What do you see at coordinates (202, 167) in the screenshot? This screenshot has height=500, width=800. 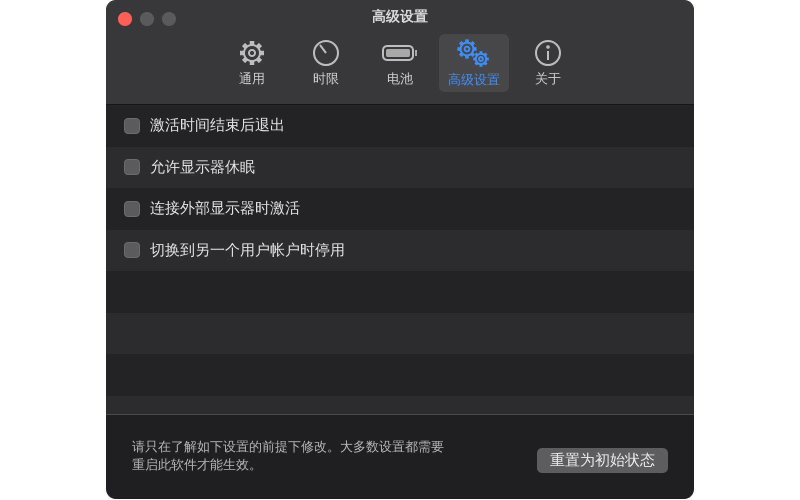 I see `option-label: 允许显示器休眠` at bounding box center [202, 167].